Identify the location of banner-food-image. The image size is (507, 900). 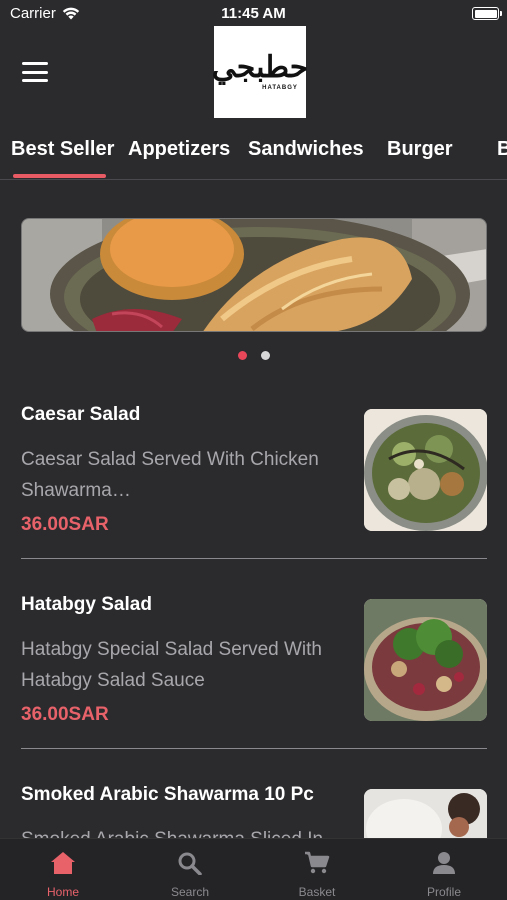
(254, 275).